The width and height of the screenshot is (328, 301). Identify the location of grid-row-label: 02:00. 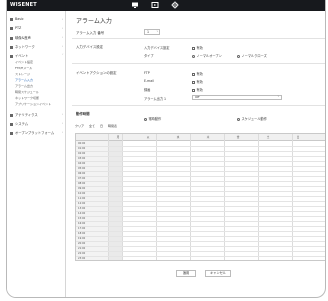
(82, 153).